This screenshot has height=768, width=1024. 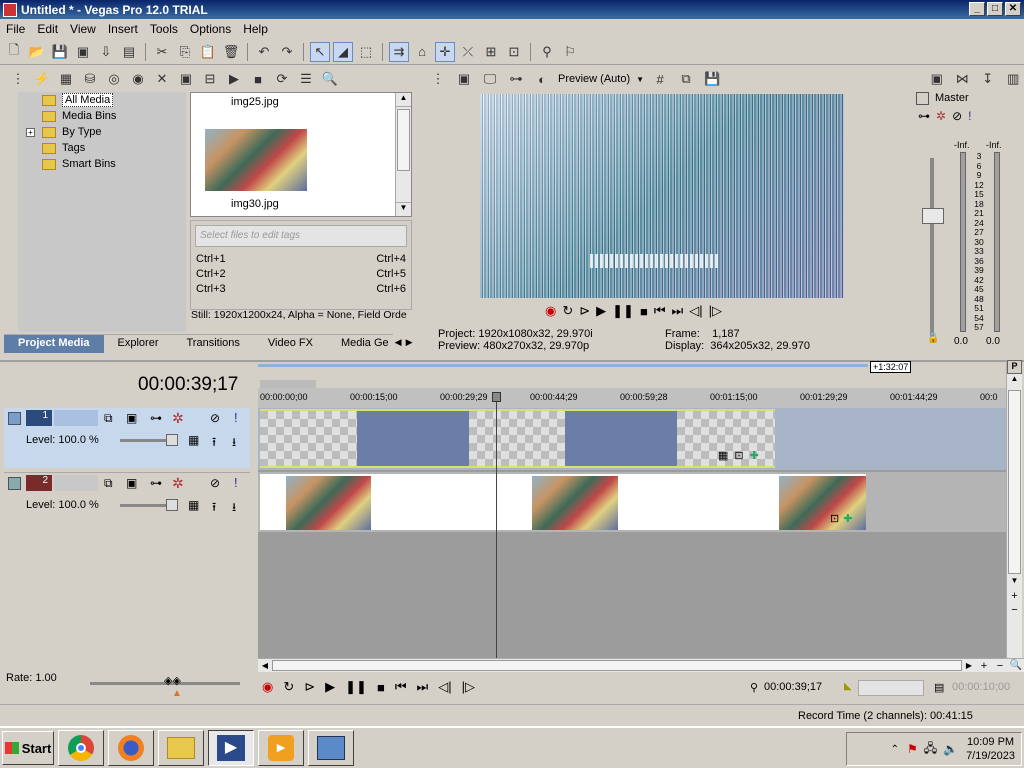 What do you see at coordinates (398, 343) in the screenshot?
I see `tab-scroll-left-icon: ◀` at bounding box center [398, 343].